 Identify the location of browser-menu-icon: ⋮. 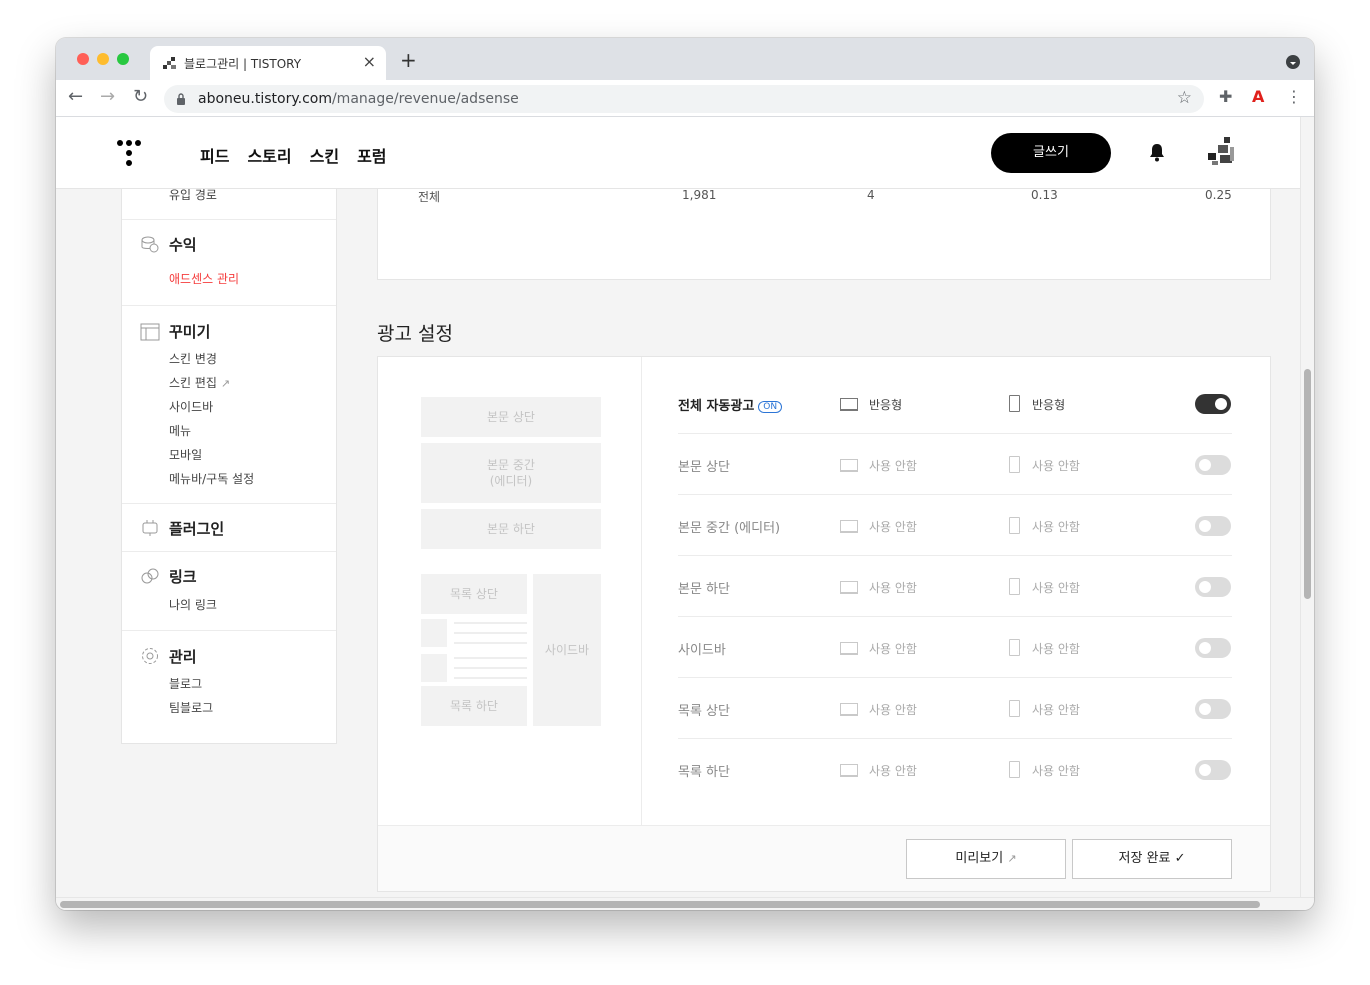
(1294, 96).